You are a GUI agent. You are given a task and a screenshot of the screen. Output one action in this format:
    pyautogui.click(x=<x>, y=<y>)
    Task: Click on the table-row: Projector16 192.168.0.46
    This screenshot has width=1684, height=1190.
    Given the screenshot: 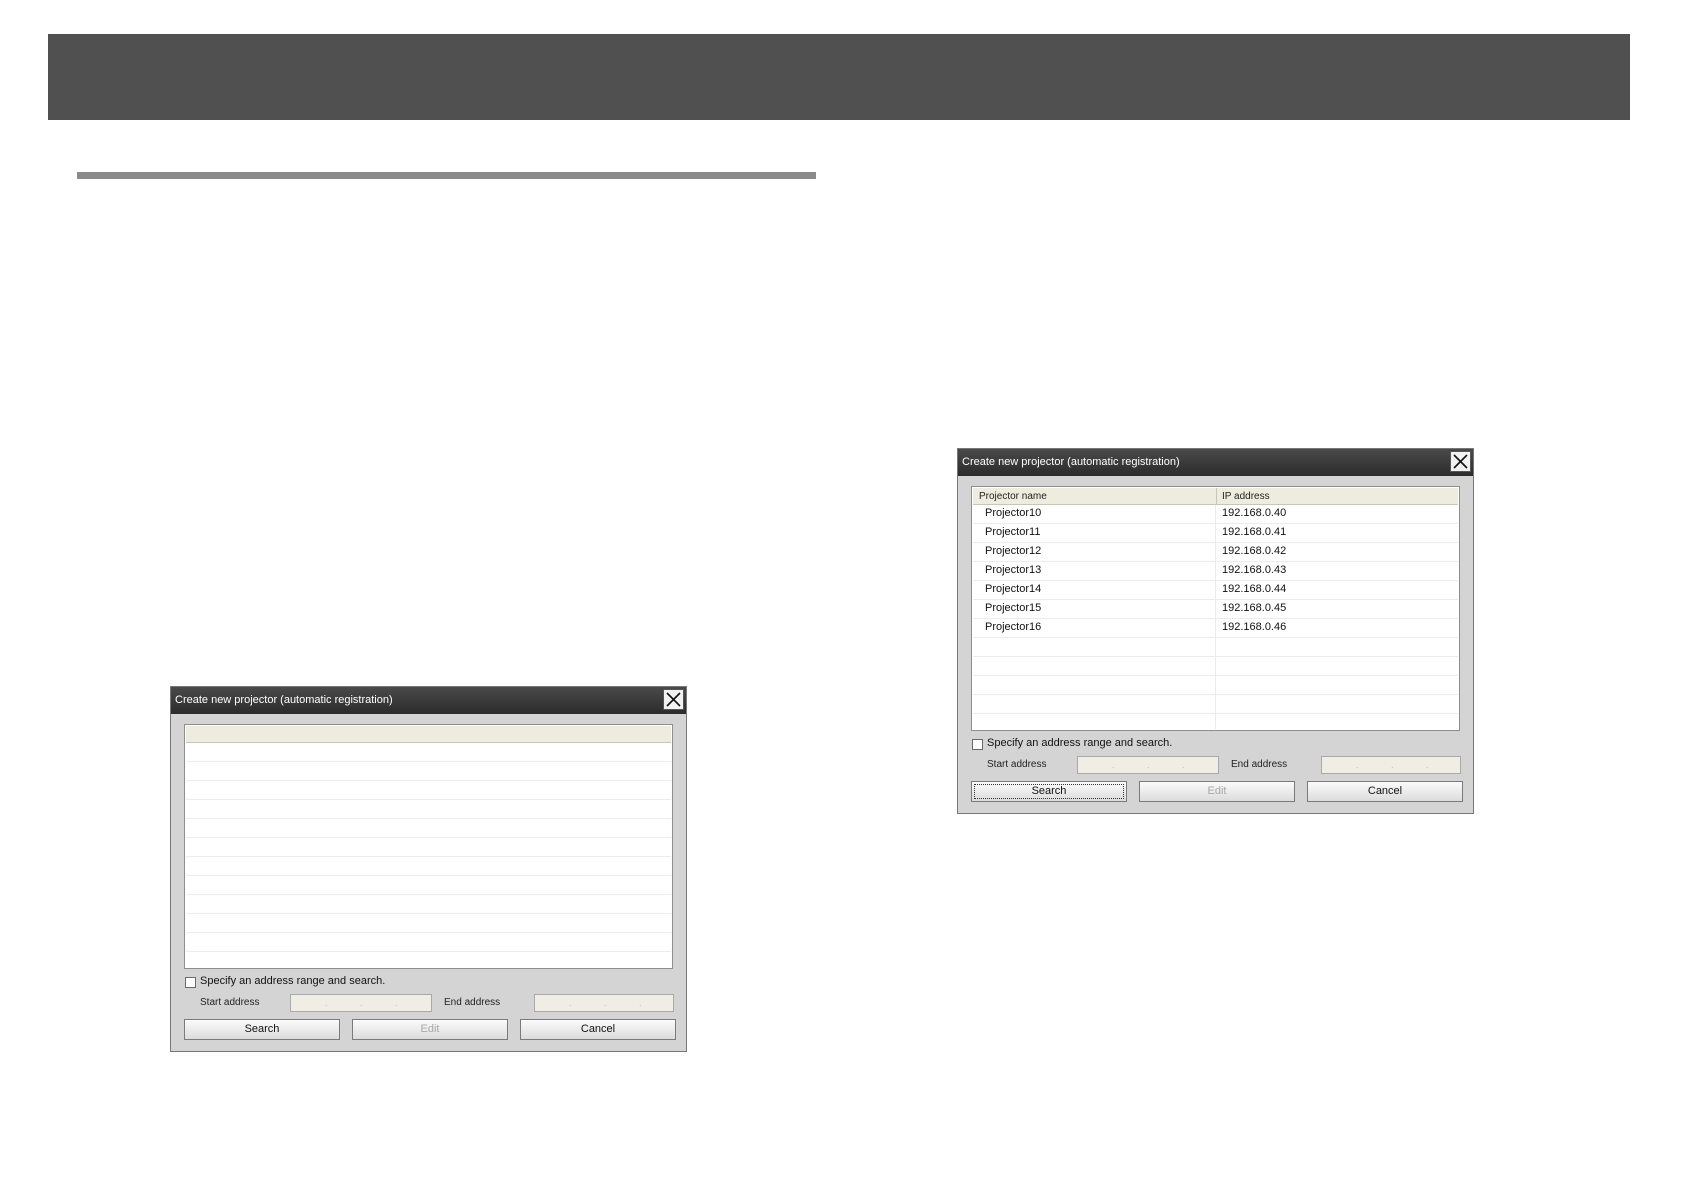 What is the action you would take?
    pyautogui.click(x=1215, y=628)
    